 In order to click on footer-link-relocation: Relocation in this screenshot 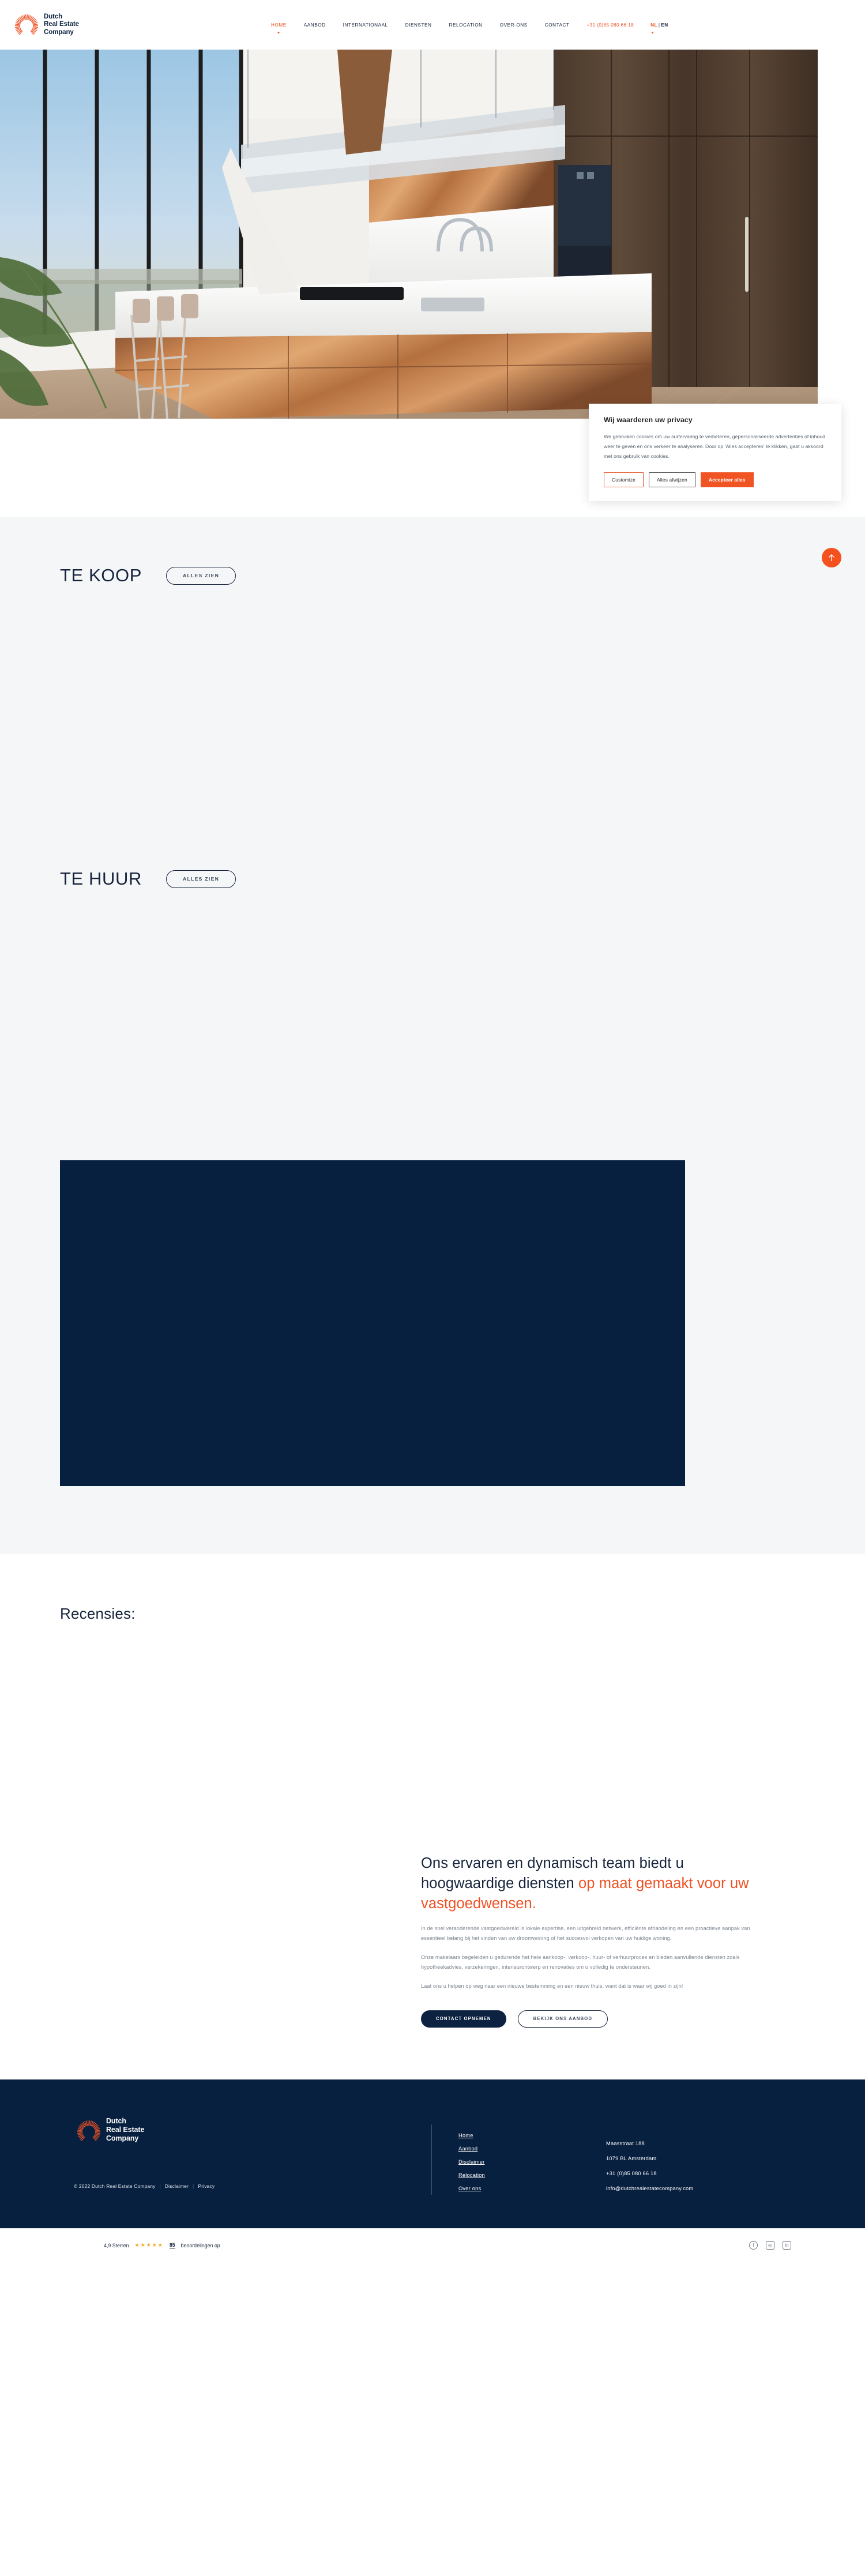, I will do `click(517, 2175)`.